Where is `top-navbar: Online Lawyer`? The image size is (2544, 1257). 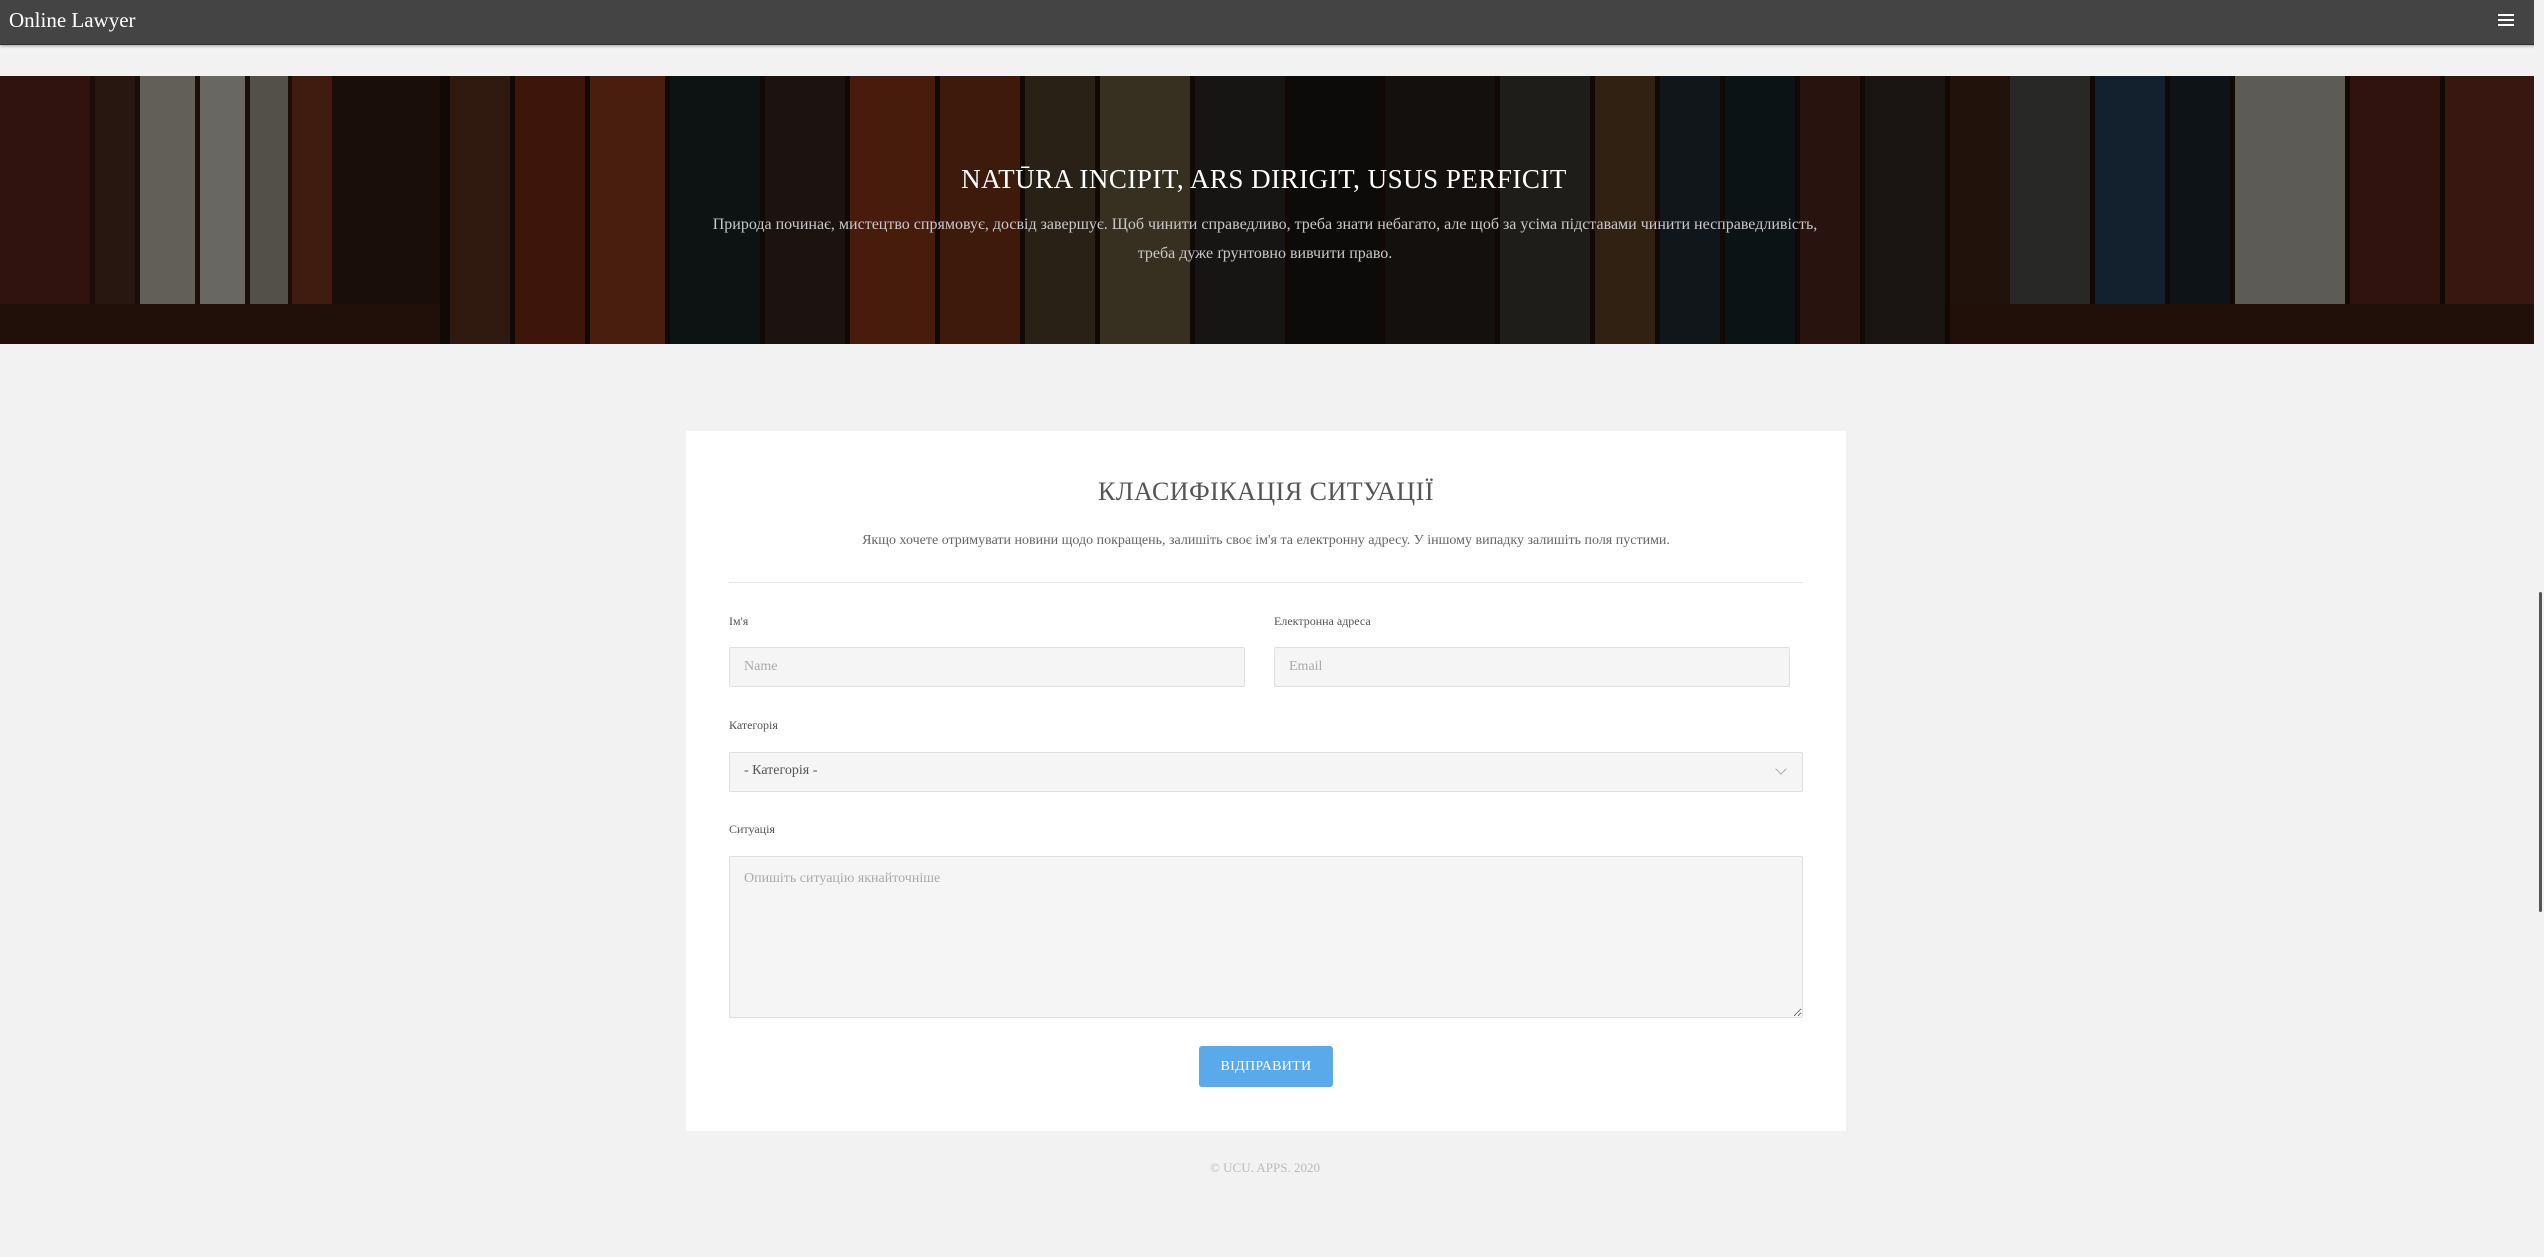 top-navbar: Online Lawyer is located at coordinates (1272, 22).